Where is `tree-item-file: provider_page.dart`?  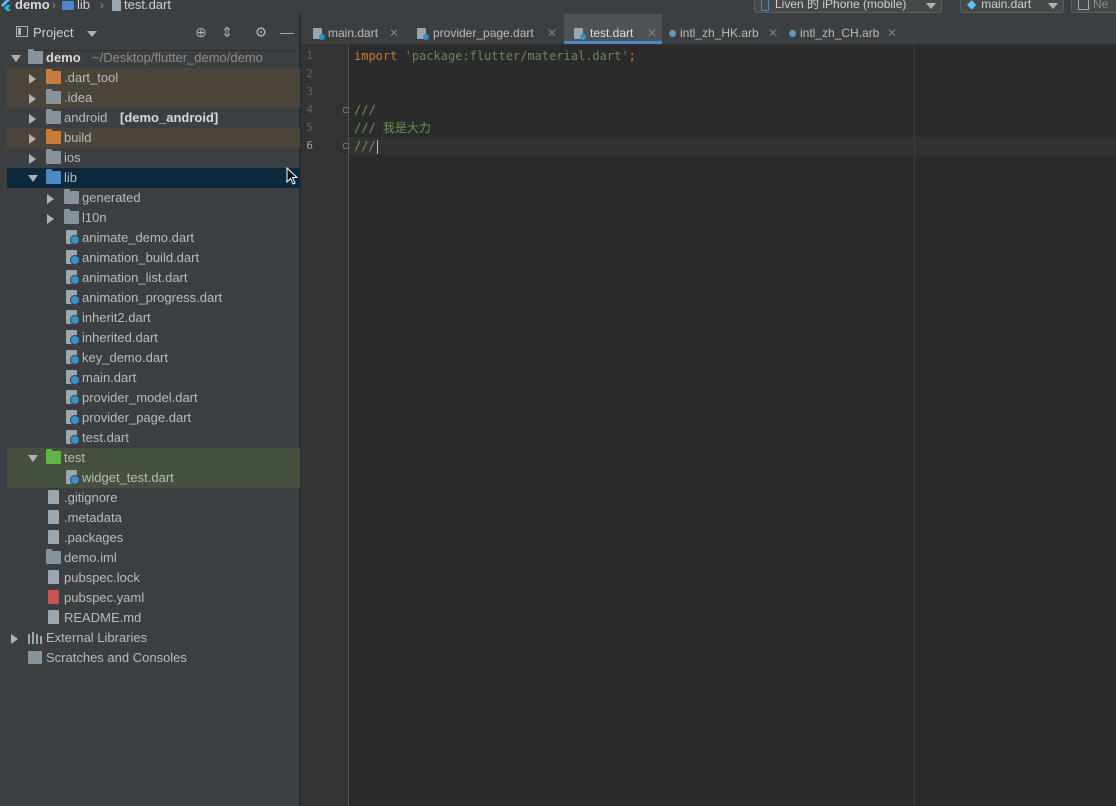 tree-item-file: provider_page.dart is located at coordinates (153, 418).